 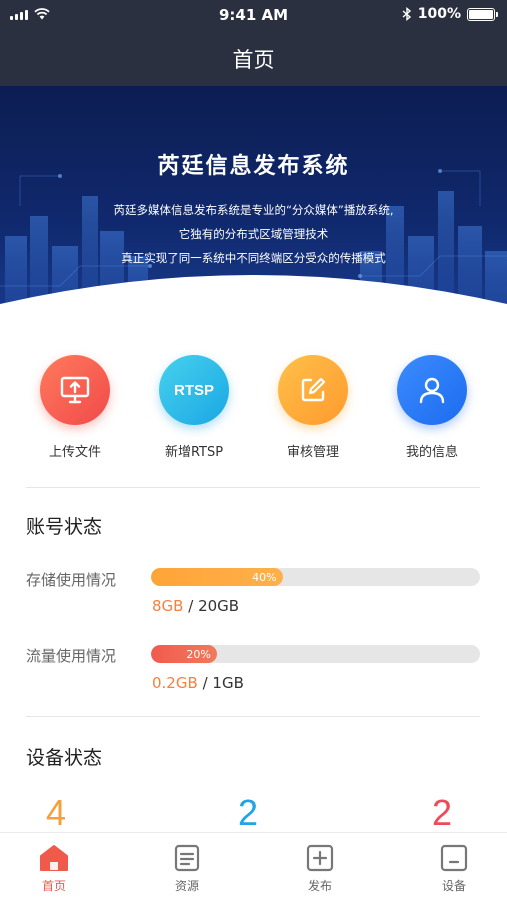 What do you see at coordinates (184, 654) in the screenshot?
I see `traffic-progress-fill: 20%` at bounding box center [184, 654].